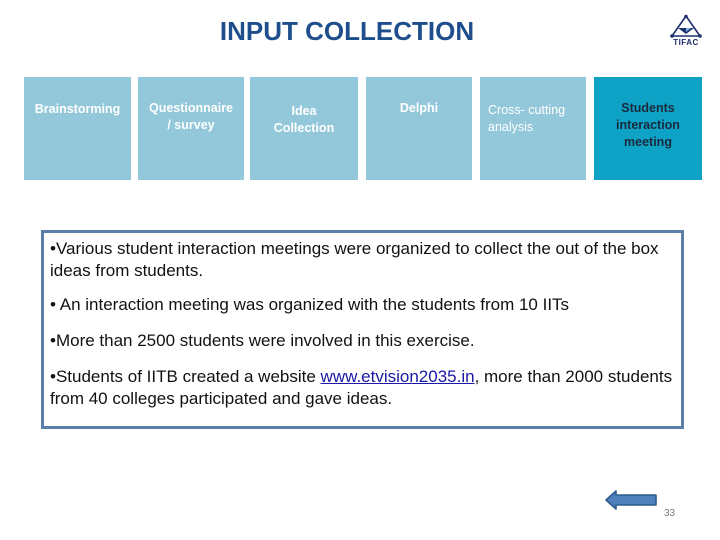 The image size is (720, 540). I want to click on page-number: 33, so click(670, 513).